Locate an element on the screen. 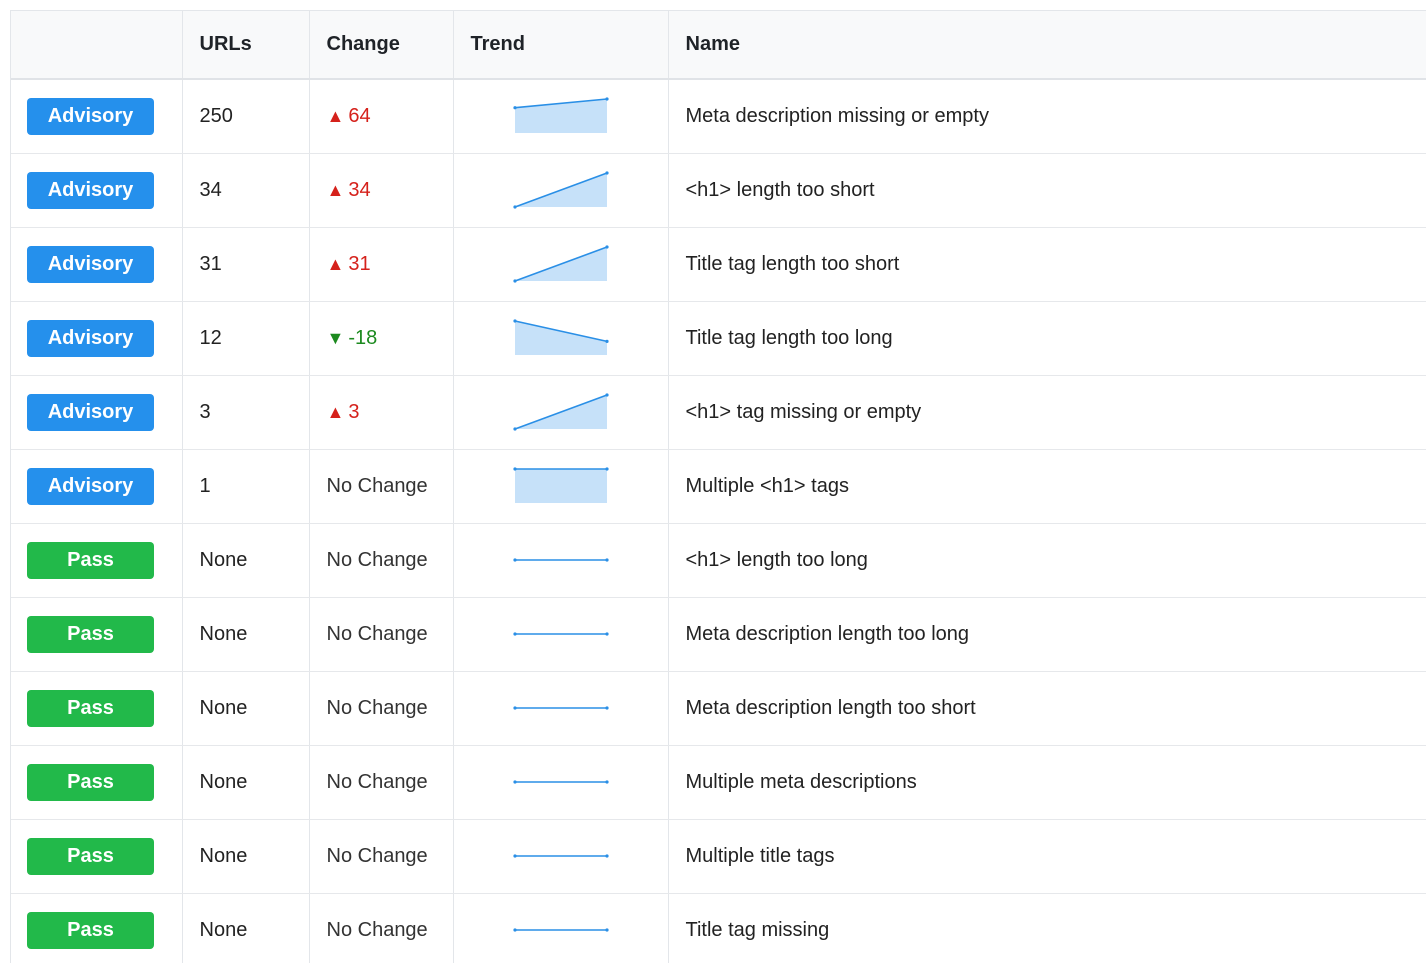  table-row: Pass None No Change <h1> length too long is located at coordinates (718, 560).